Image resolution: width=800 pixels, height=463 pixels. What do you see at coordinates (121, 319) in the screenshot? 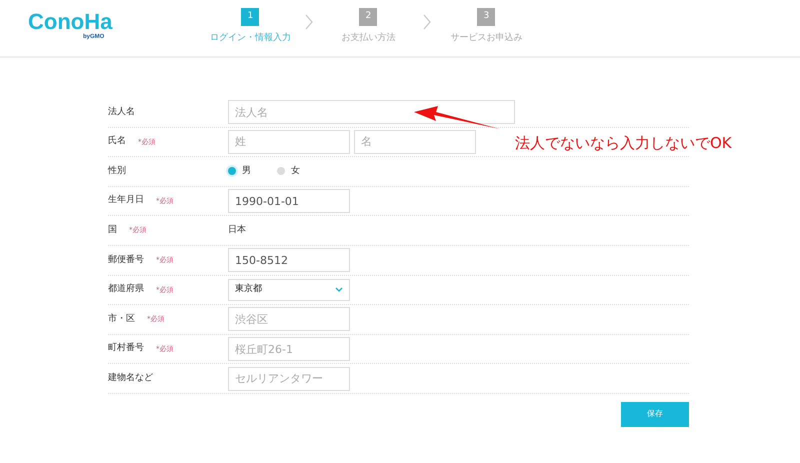
I see `field-label: 市・区` at bounding box center [121, 319].